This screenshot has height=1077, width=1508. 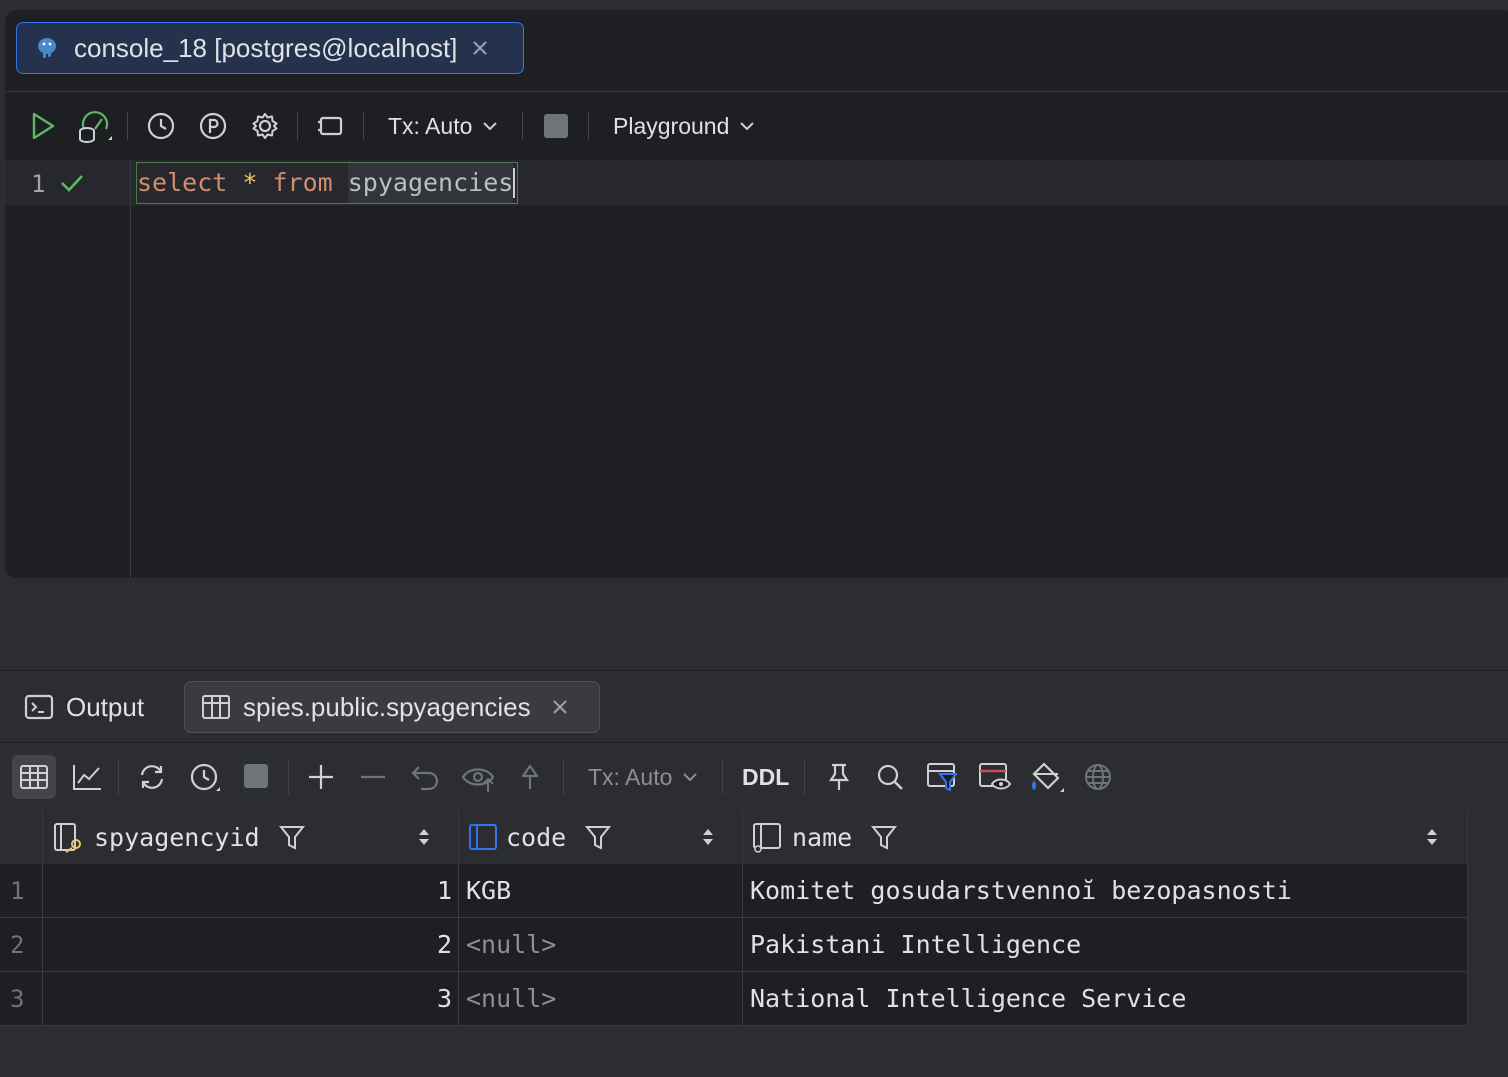 I want to click on chart-icon, so click(x=87, y=777).